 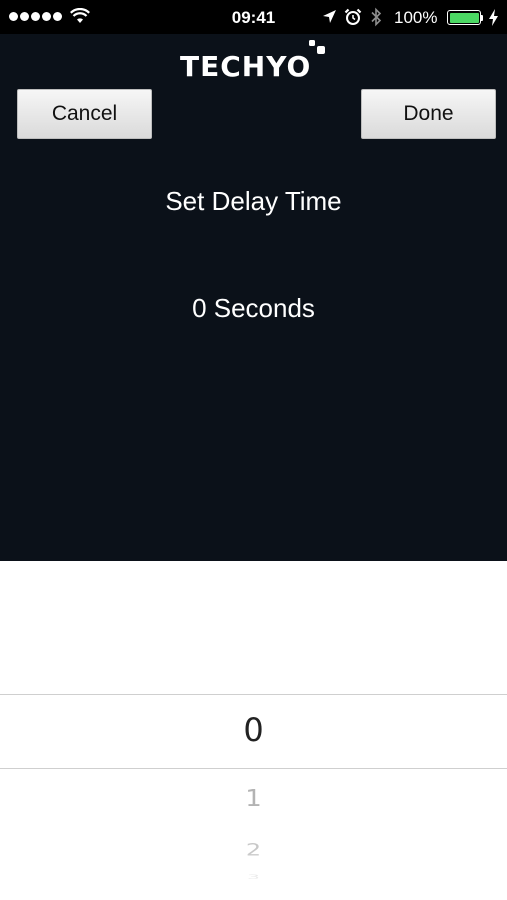 What do you see at coordinates (84, 114) in the screenshot?
I see `cancel-button: Cancel` at bounding box center [84, 114].